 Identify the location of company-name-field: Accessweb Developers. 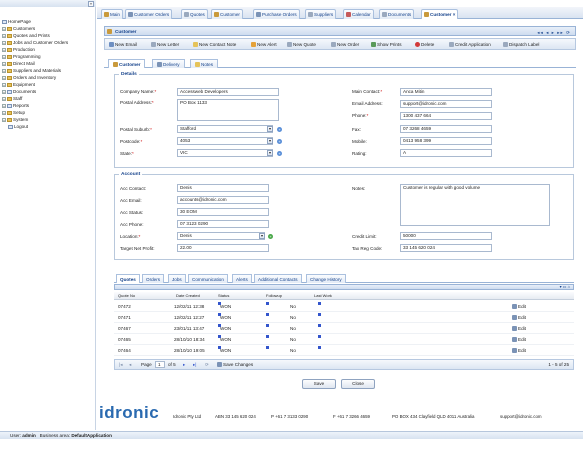
(228, 92).